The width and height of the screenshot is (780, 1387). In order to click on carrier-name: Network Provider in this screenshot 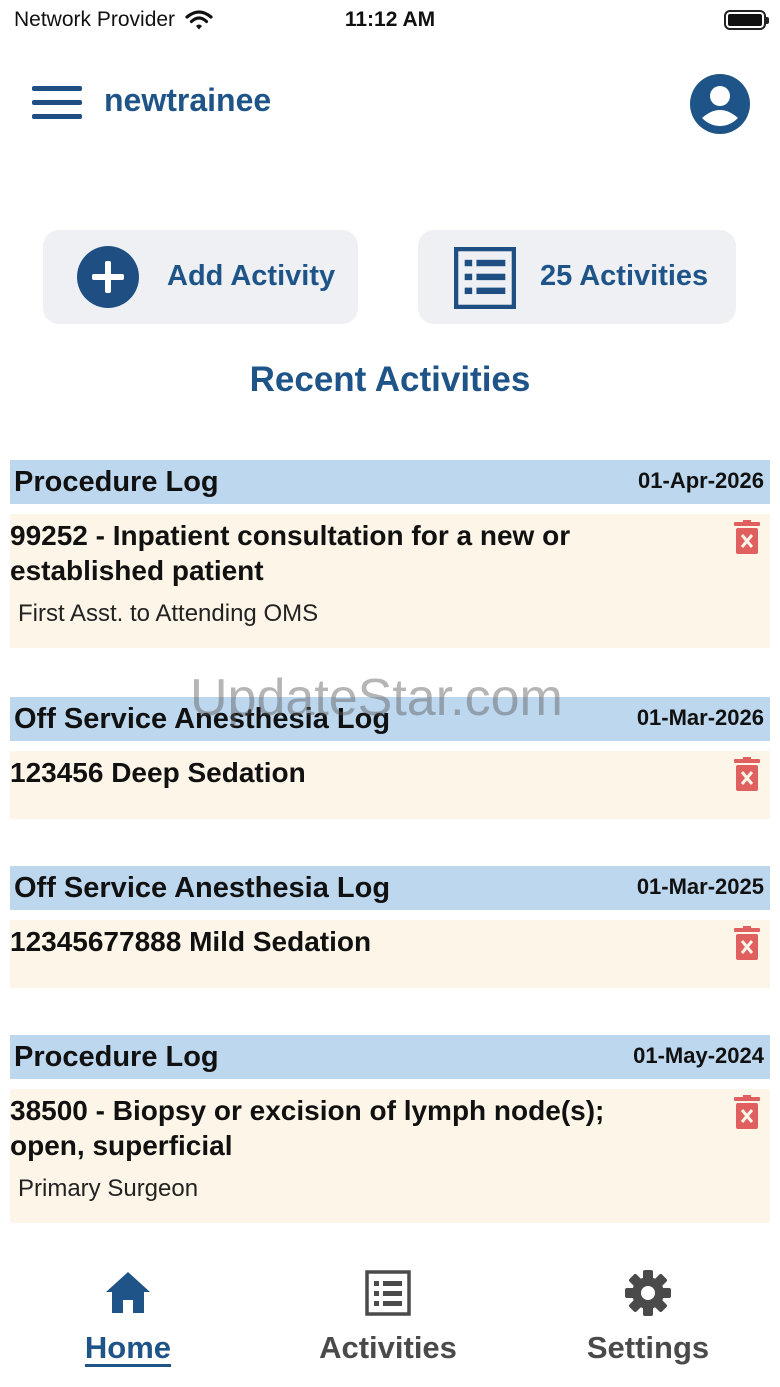, I will do `click(95, 19)`.